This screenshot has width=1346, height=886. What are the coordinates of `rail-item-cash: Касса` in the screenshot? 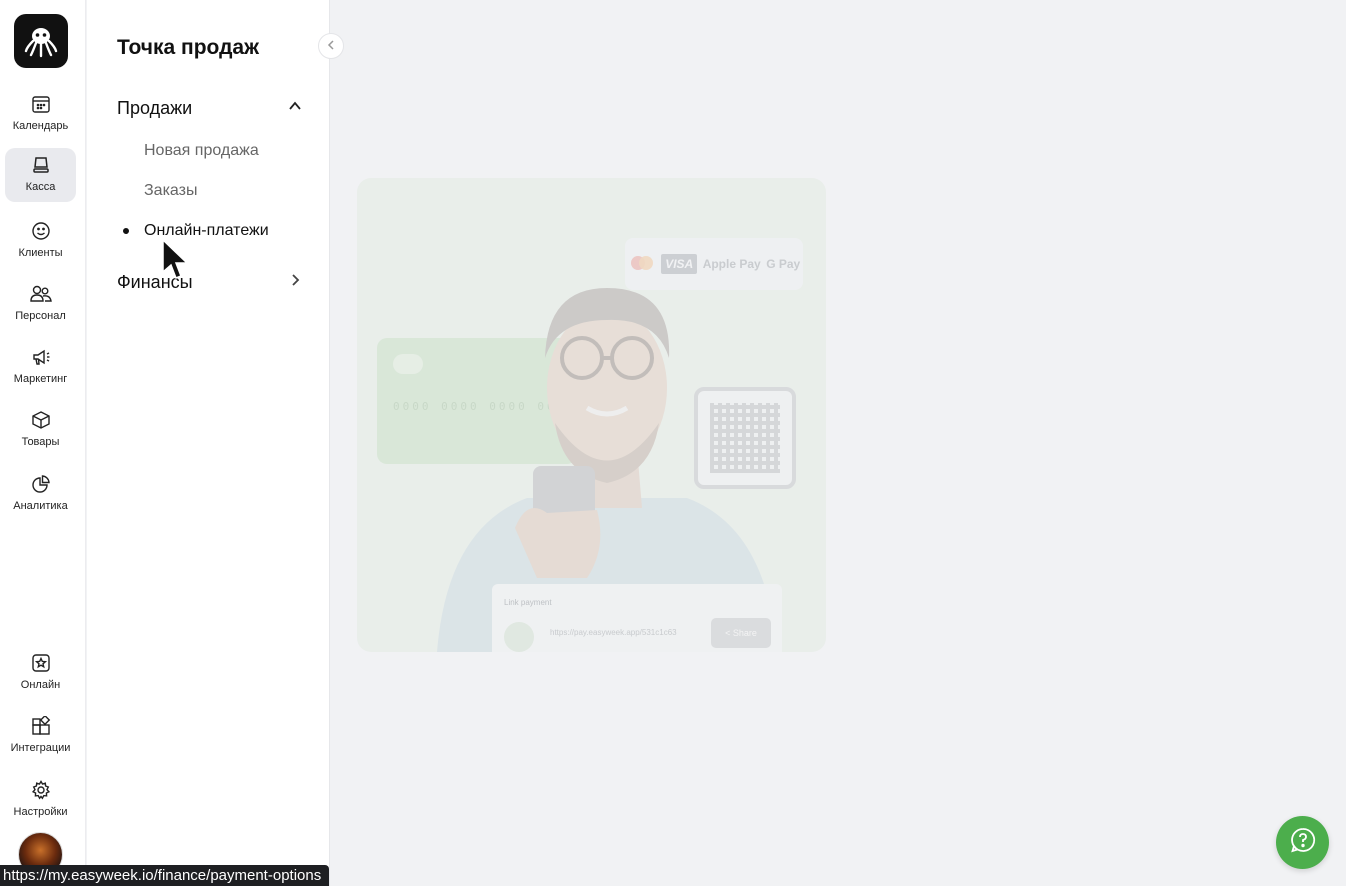 It's located at (40, 175).